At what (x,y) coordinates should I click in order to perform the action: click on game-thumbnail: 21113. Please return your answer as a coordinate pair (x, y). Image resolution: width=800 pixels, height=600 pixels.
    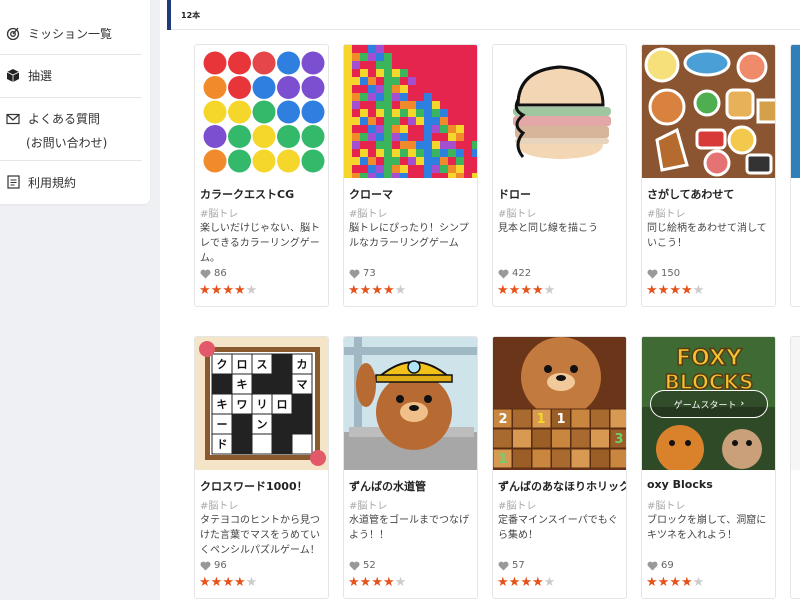
    Looking at the image, I should click on (559, 403).